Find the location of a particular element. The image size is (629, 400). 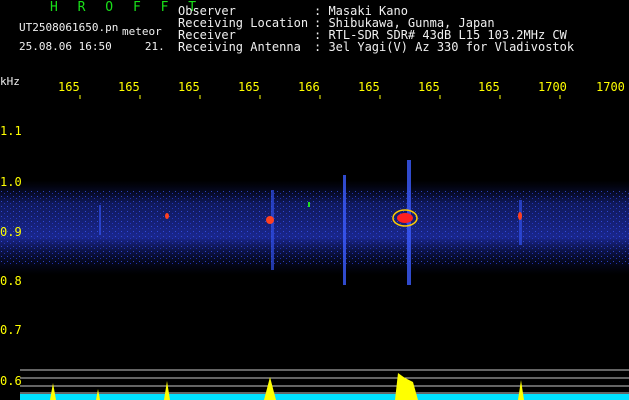

y-label: 0.7 is located at coordinates (11, 330).